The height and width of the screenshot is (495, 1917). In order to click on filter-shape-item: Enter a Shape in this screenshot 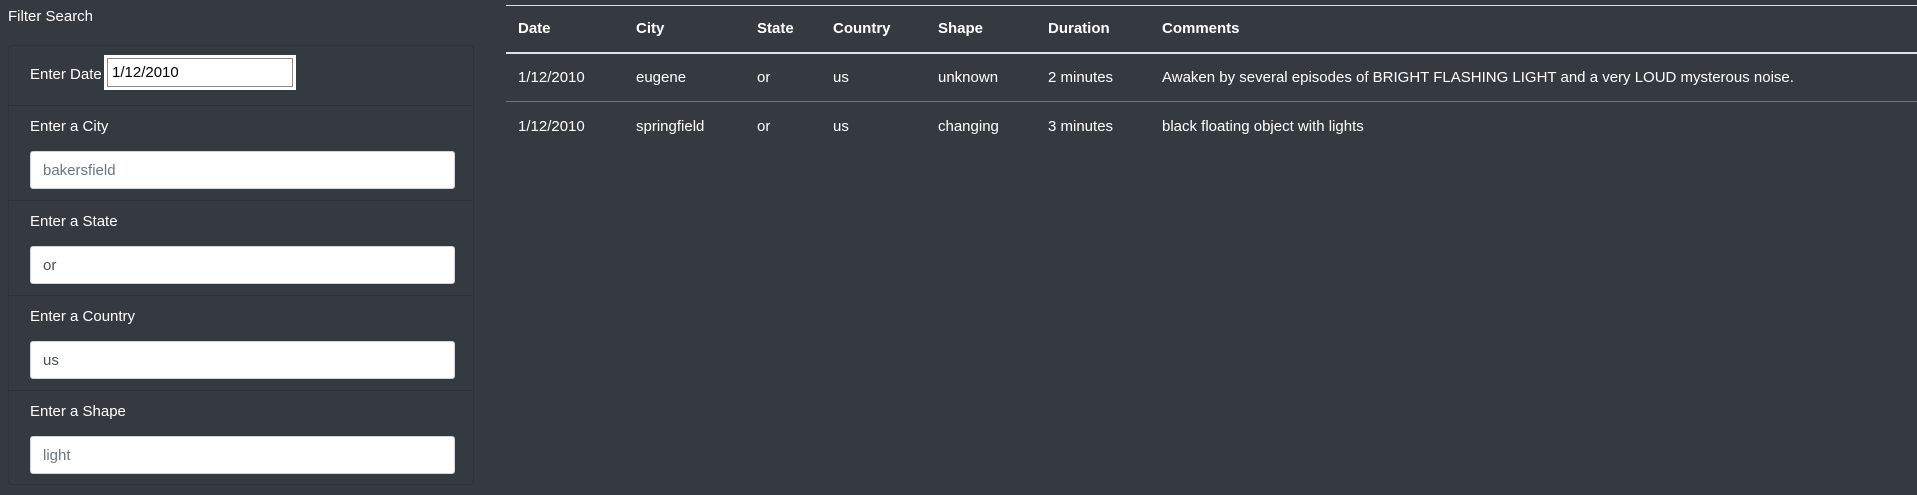, I will do `click(241, 438)`.